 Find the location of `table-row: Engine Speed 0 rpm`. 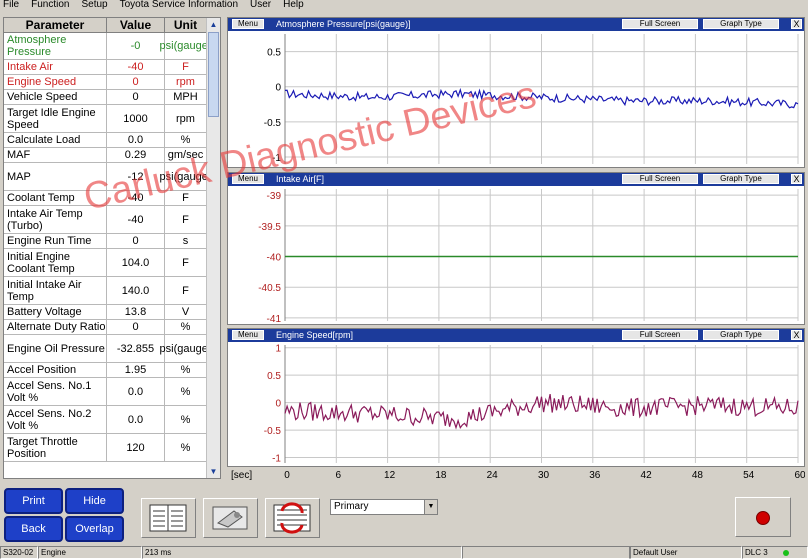

table-row: Engine Speed 0 rpm is located at coordinates (112, 82).